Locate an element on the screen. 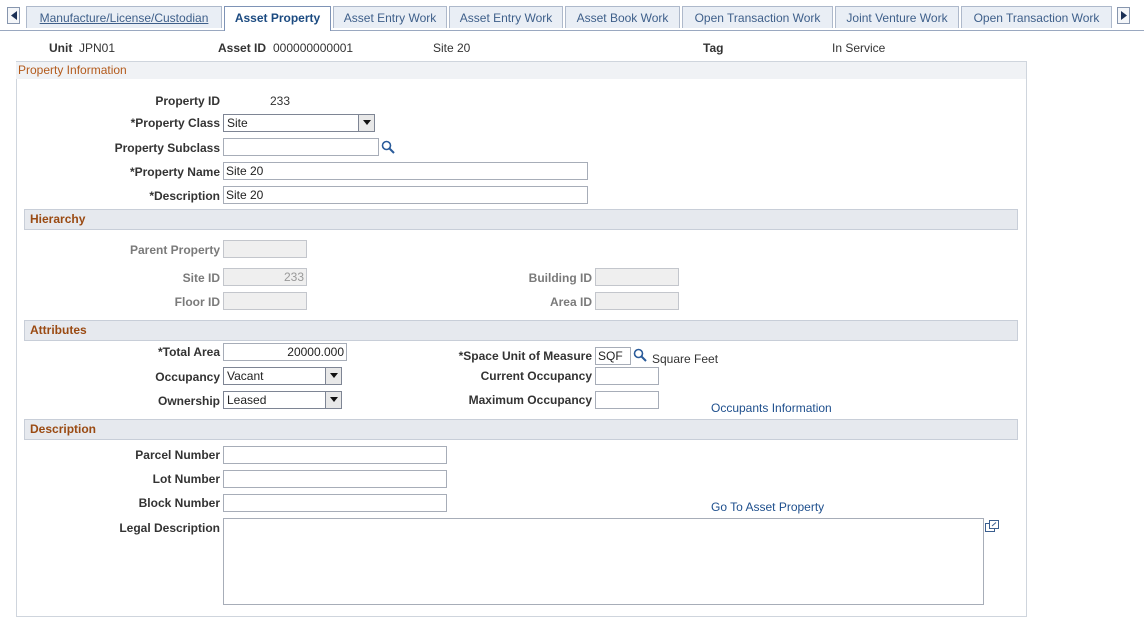 The image size is (1144, 626). arrow-left-icon is located at coordinates (13, 15).